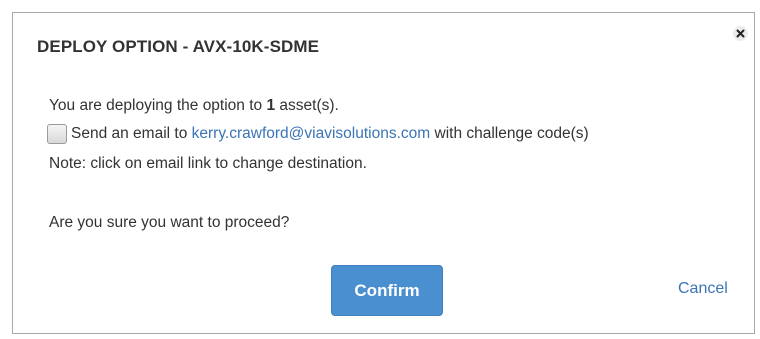 This screenshot has height=339, width=760. I want to click on deploy-message-suffix: asset(s)., so click(307, 105).